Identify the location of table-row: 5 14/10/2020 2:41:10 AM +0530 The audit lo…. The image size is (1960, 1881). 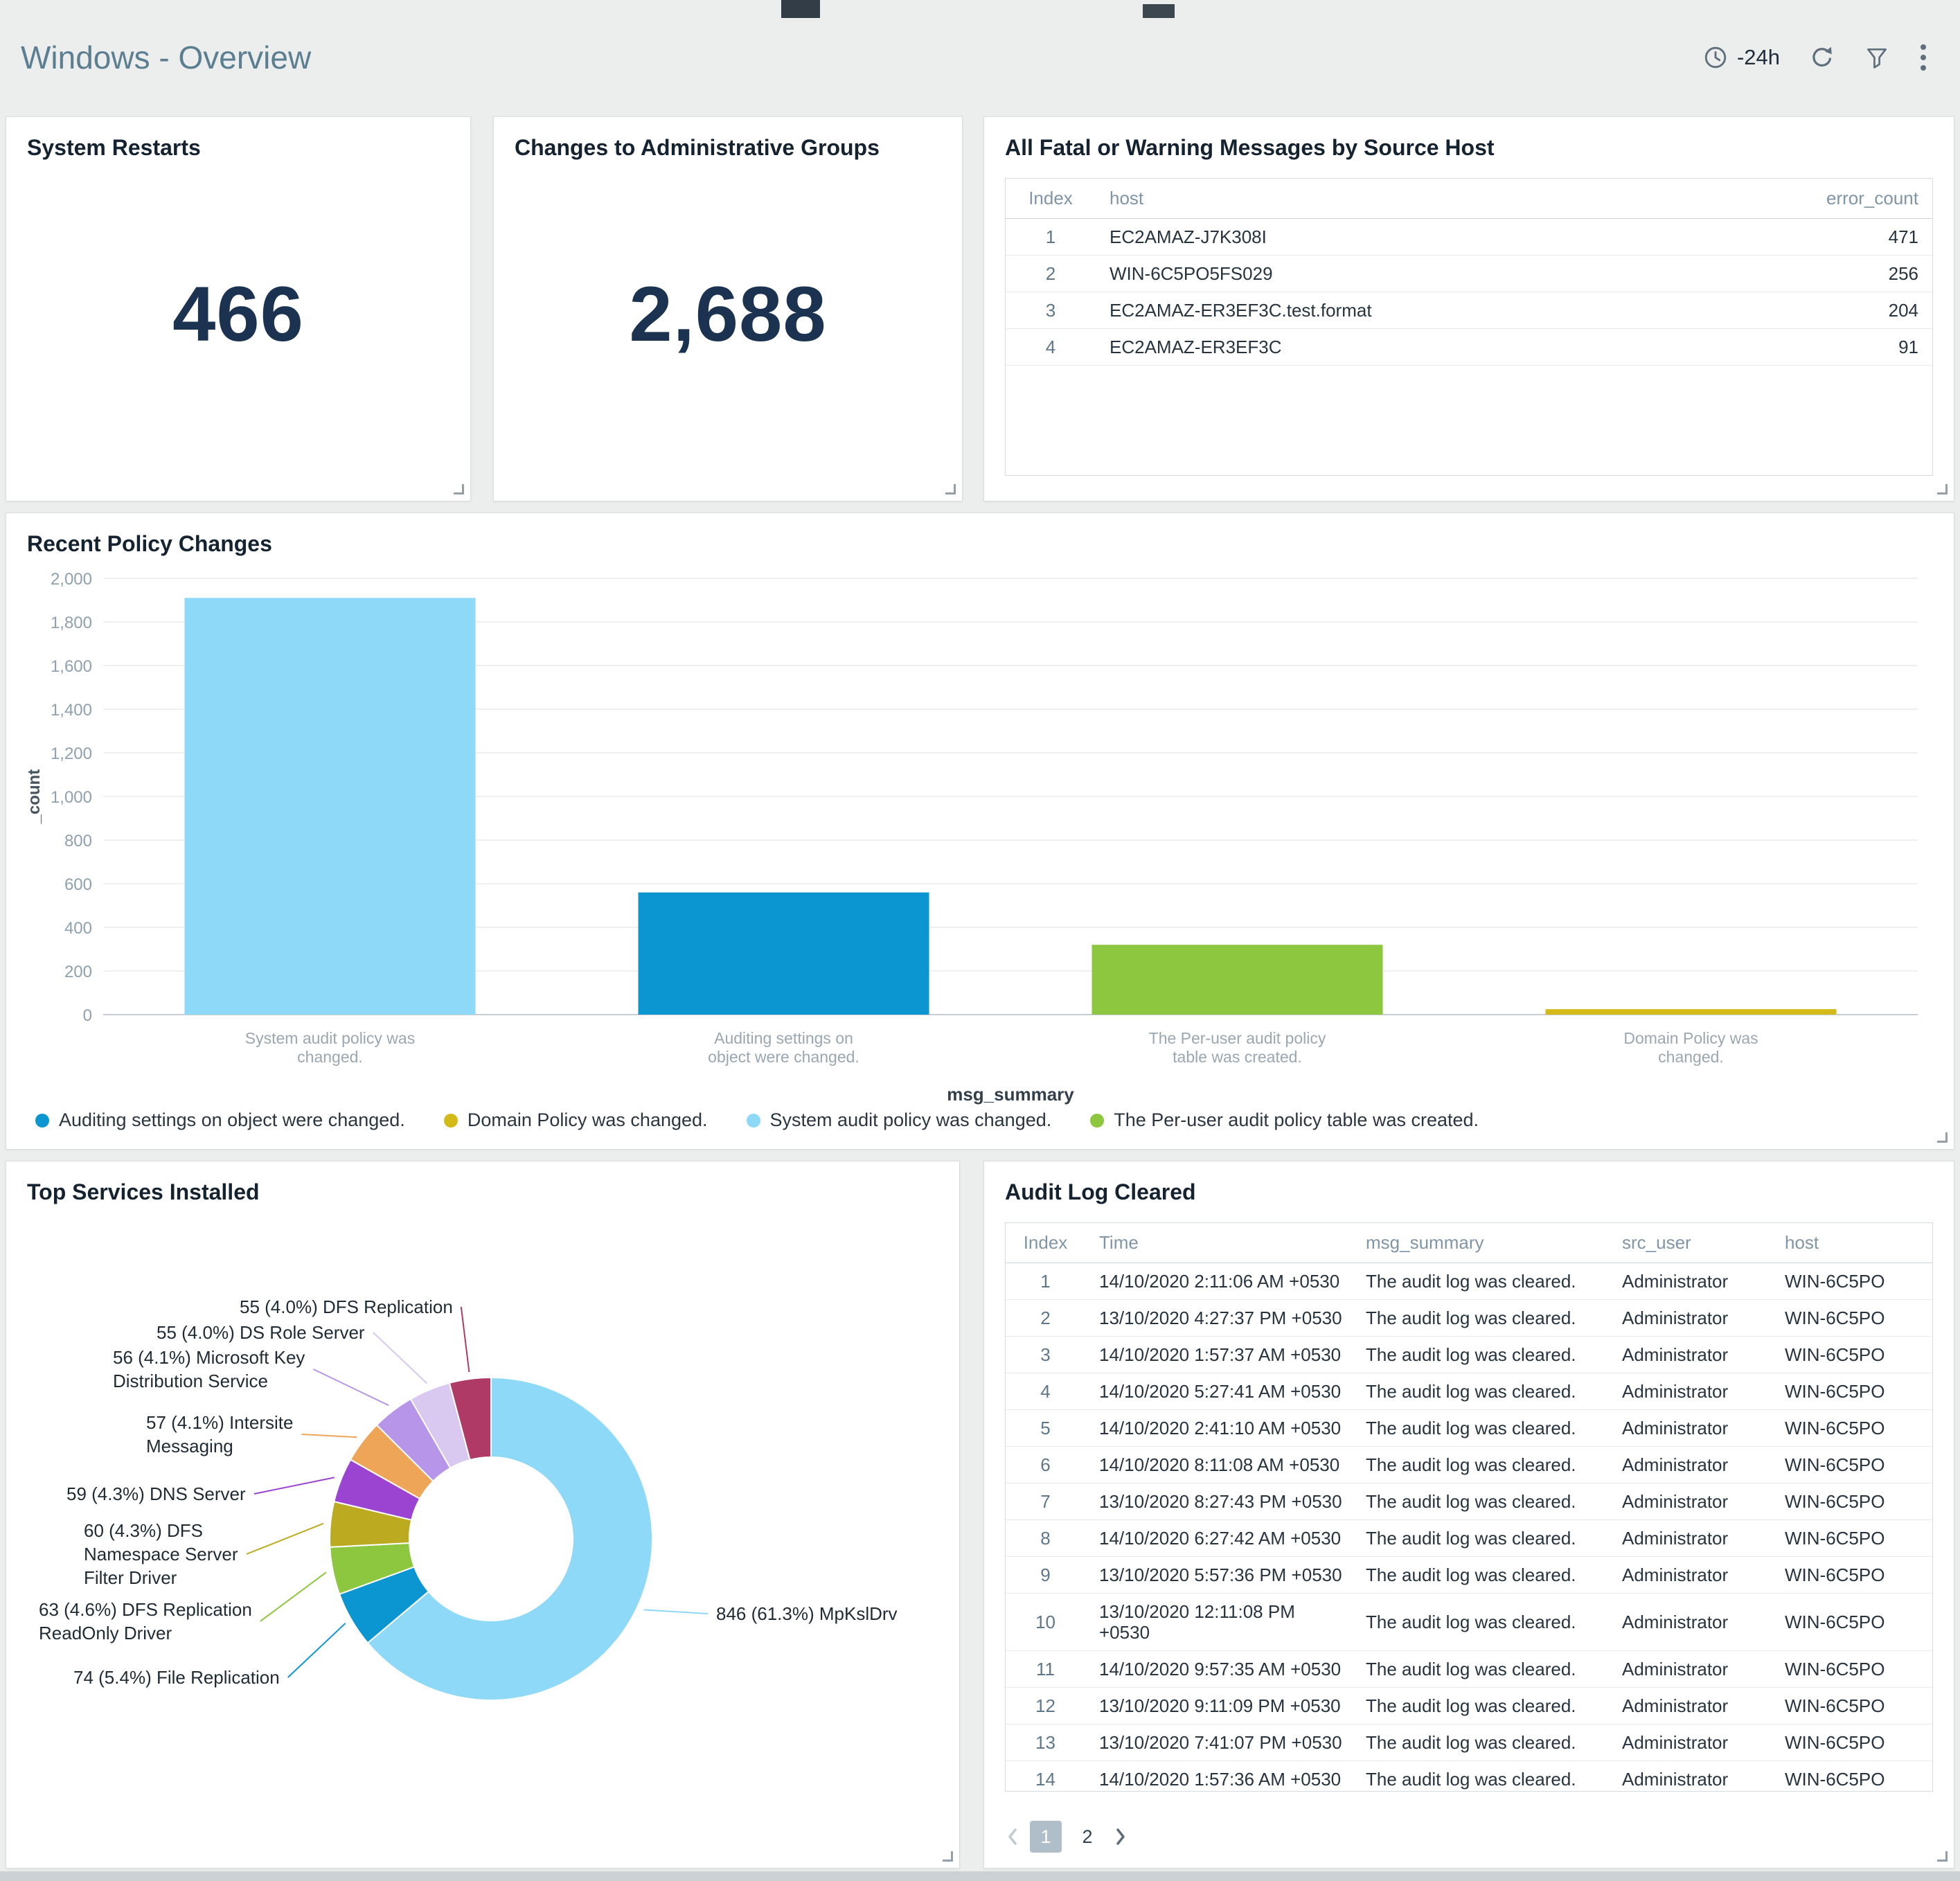
(1469, 1428).